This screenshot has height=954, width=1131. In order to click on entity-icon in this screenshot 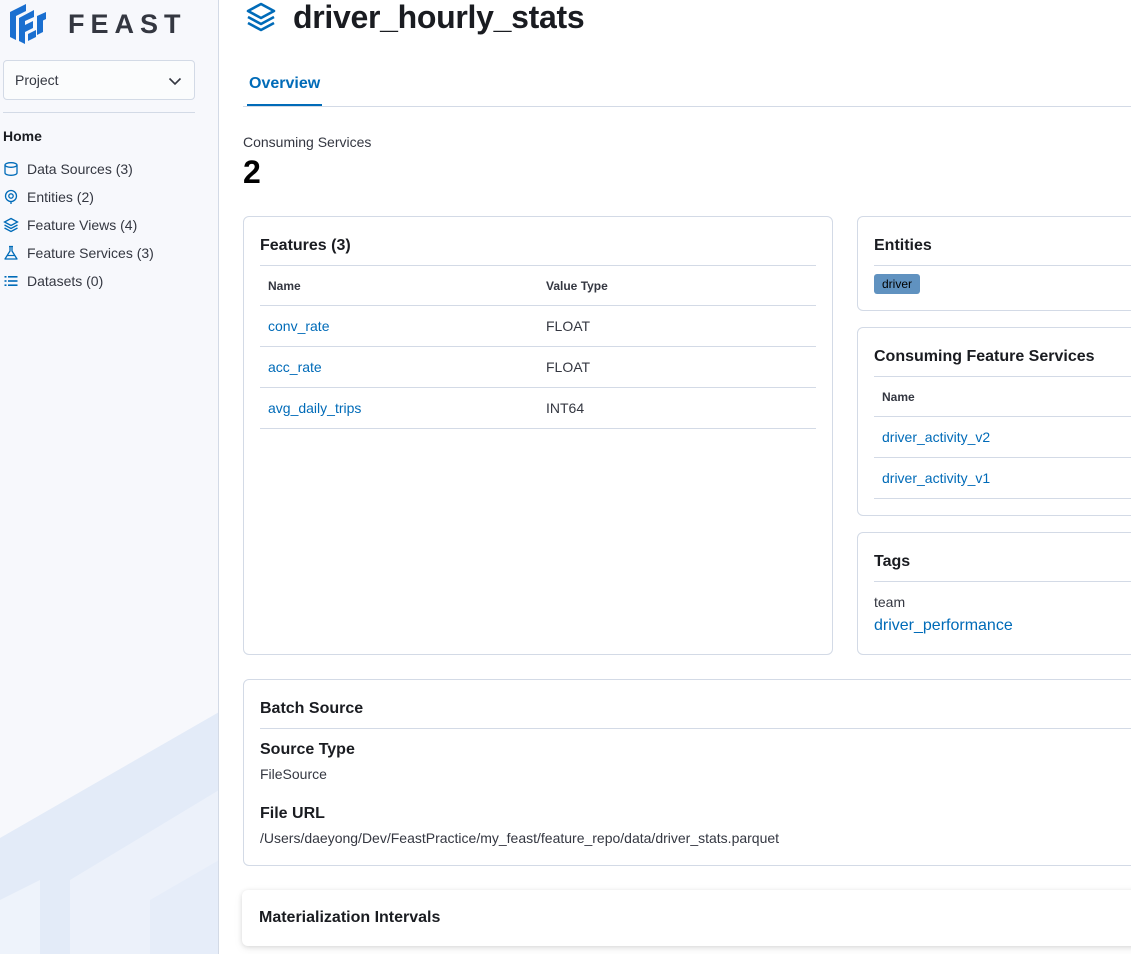, I will do `click(11, 197)`.